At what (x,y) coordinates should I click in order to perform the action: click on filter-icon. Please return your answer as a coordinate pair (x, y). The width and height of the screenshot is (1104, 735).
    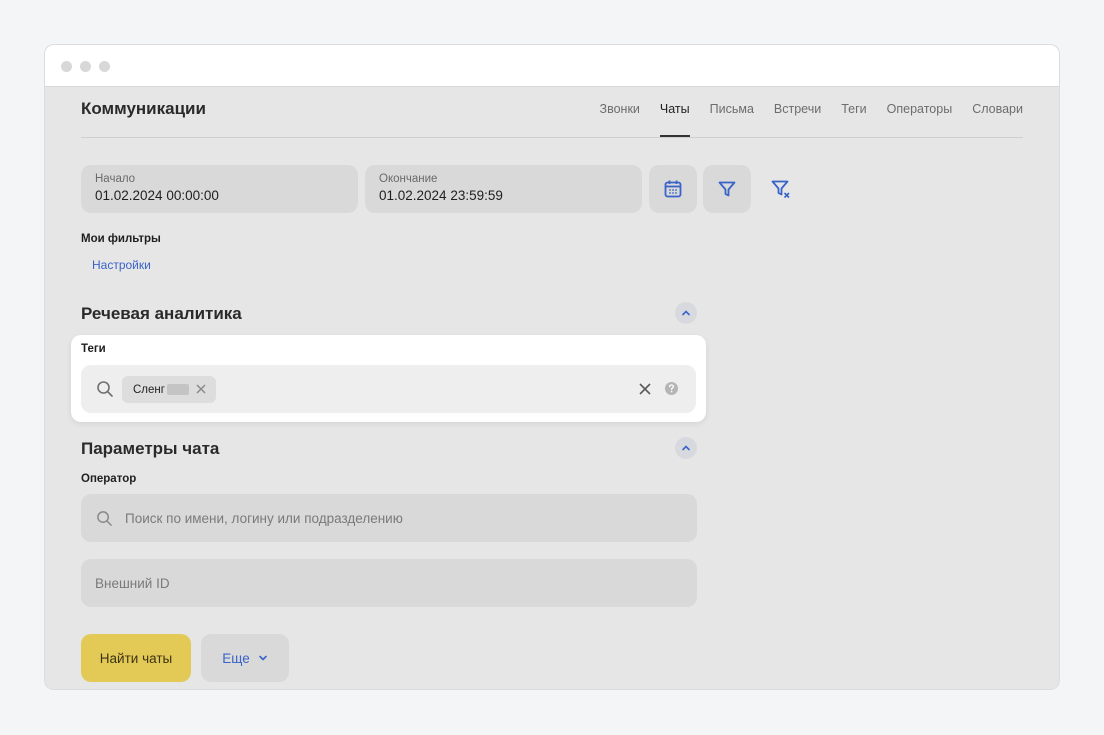
    Looking at the image, I should click on (727, 189).